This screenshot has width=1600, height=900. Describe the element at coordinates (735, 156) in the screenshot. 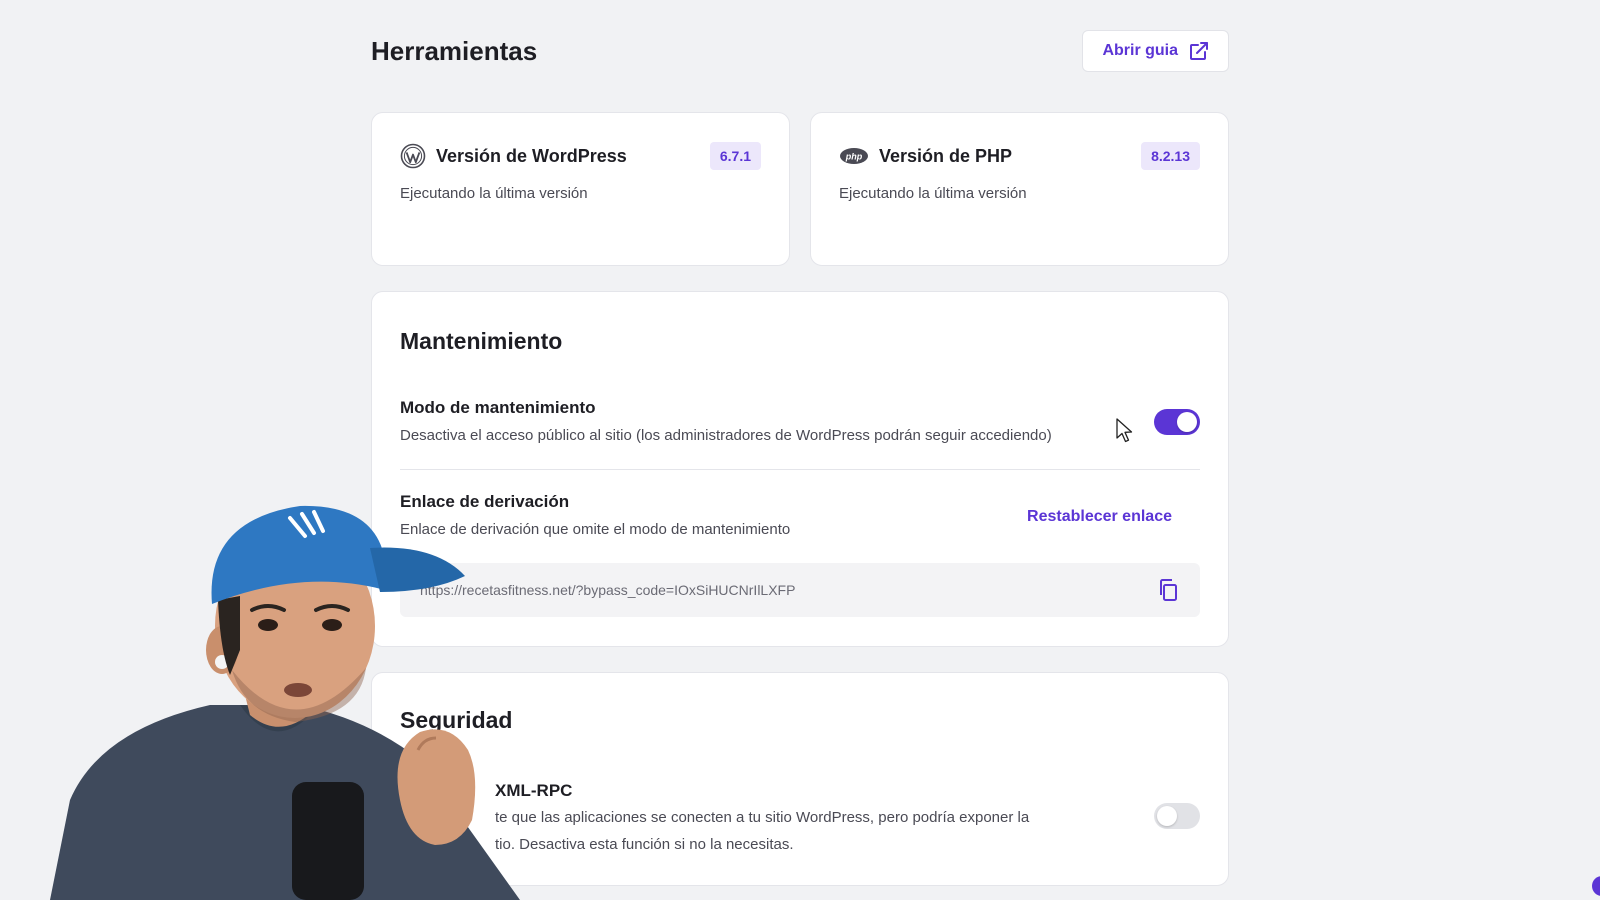

I see `wordpress-version-badge: 6.7.1` at that location.